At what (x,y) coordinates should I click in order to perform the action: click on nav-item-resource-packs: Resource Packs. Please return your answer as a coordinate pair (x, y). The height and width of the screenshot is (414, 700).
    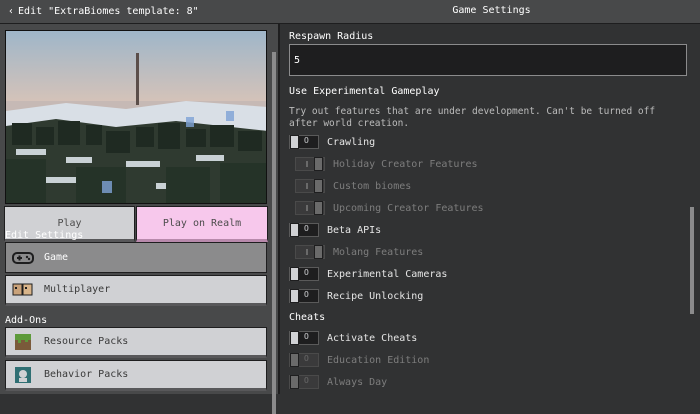
    Looking at the image, I should click on (136, 342).